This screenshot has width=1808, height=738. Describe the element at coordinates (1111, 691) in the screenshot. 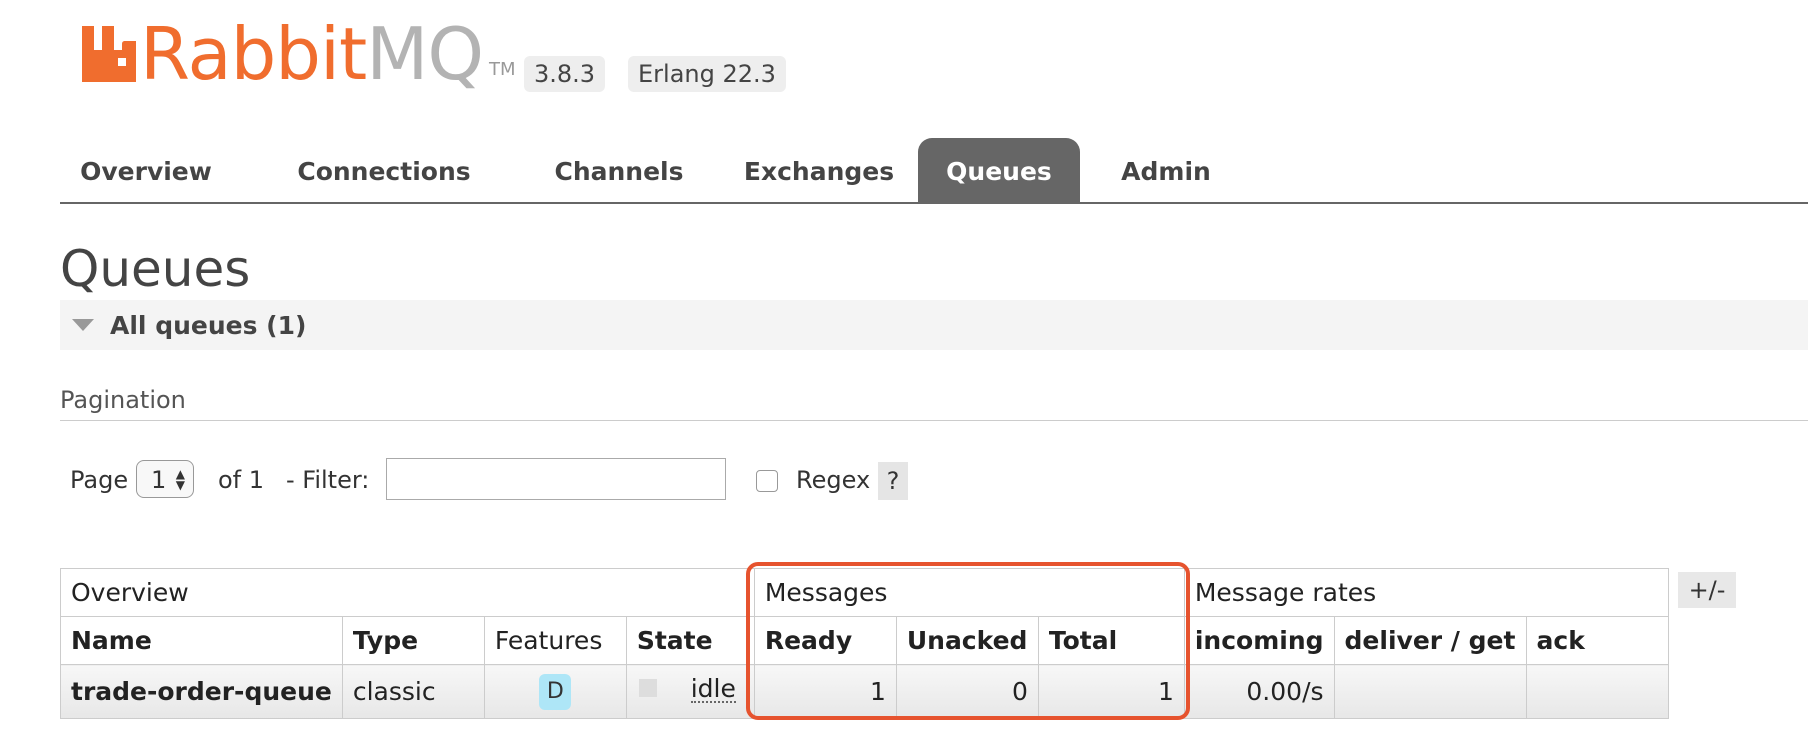

I see `messages-total: 1` at that location.